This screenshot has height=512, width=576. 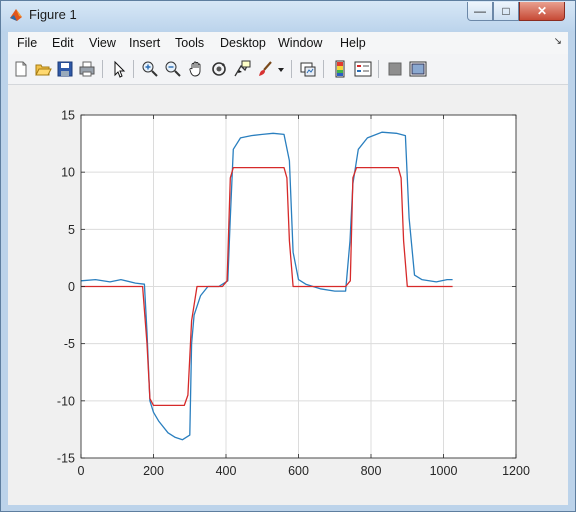 I want to click on new-figure-icon, so click(x=21, y=69).